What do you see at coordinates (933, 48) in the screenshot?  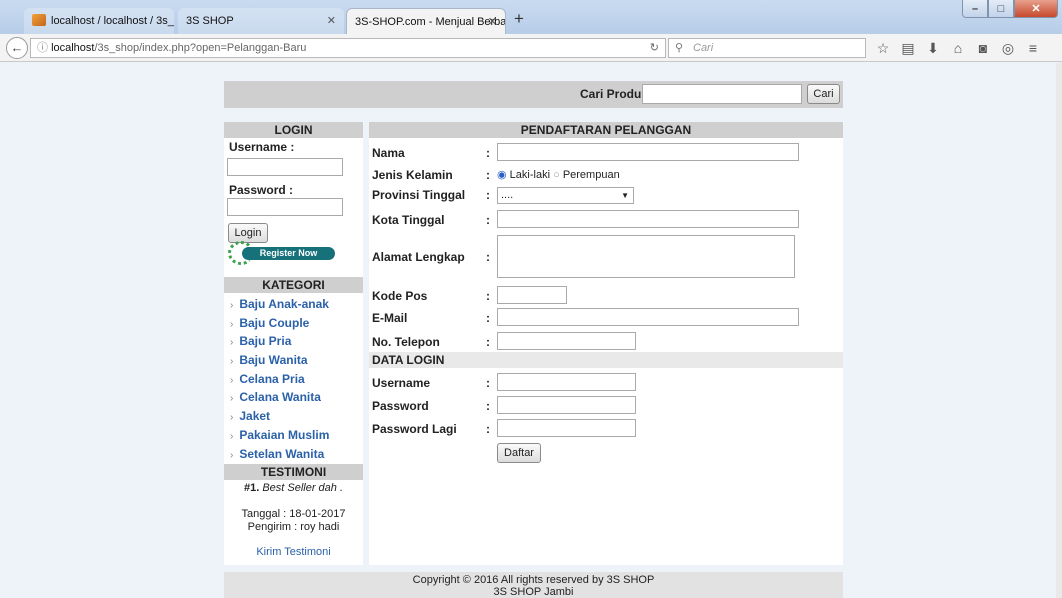 I see `download-icon: ⬇` at bounding box center [933, 48].